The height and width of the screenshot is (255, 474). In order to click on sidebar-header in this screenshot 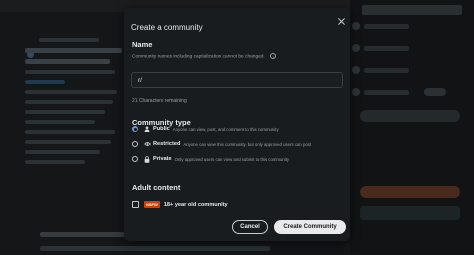, I will do `click(412, 10)`.